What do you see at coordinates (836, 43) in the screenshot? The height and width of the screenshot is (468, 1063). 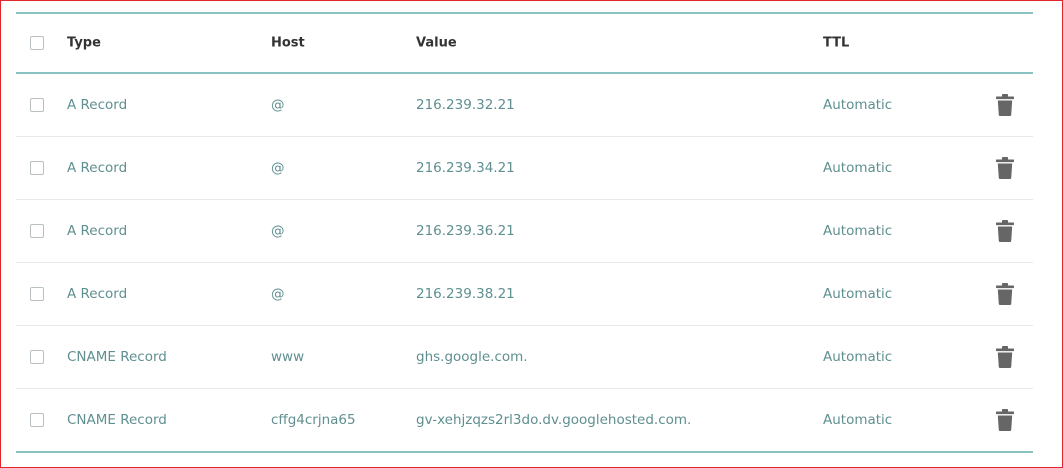 I see `column-header-ttl: TTL` at bounding box center [836, 43].